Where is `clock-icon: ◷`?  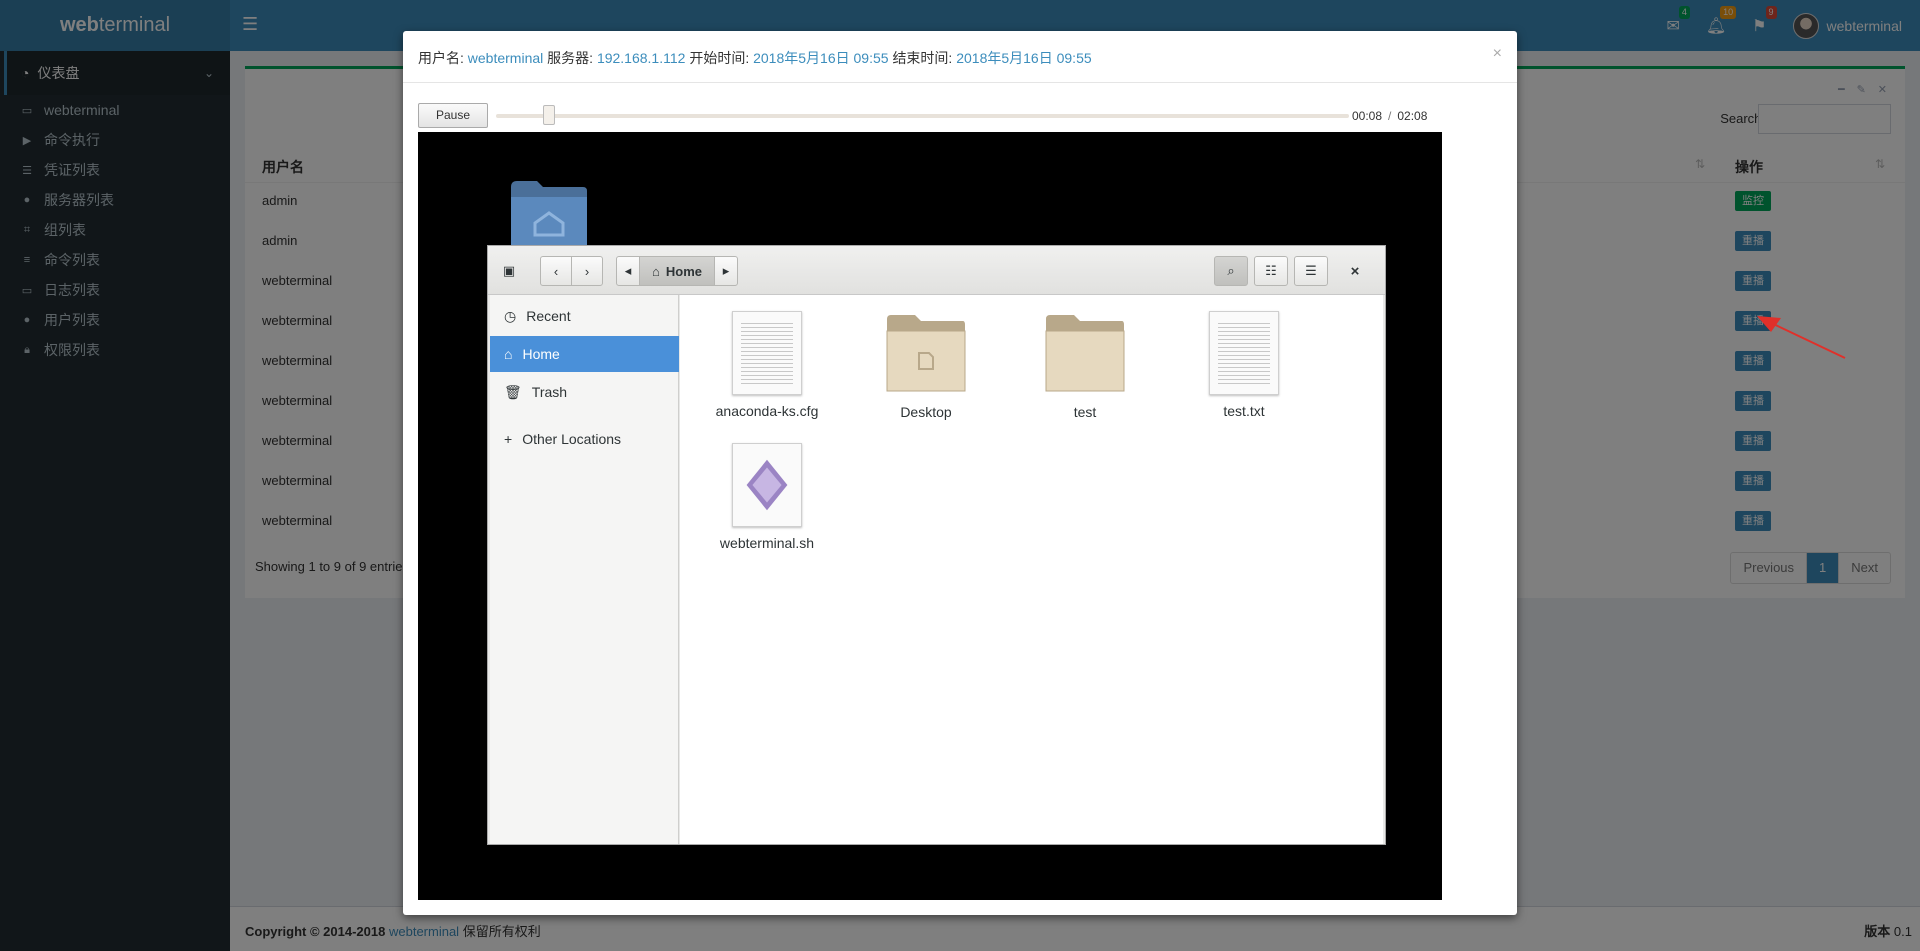
clock-icon: ◷ is located at coordinates (510, 315).